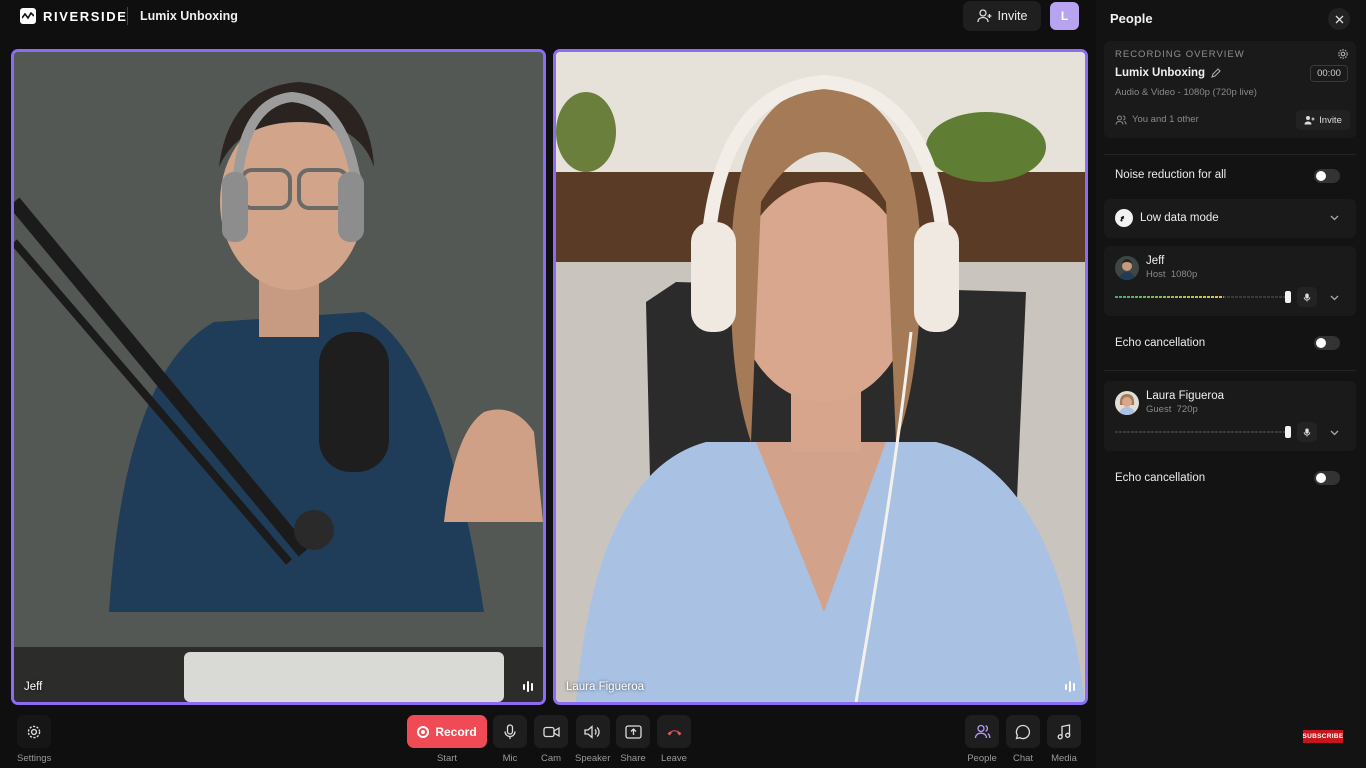 The width and height of the screenshot is (1366, 768). Describe the element at coordinates (1230, 281) in the screenshot. I see `participant-card-jeff: Jeff Host 1080p` at that location.